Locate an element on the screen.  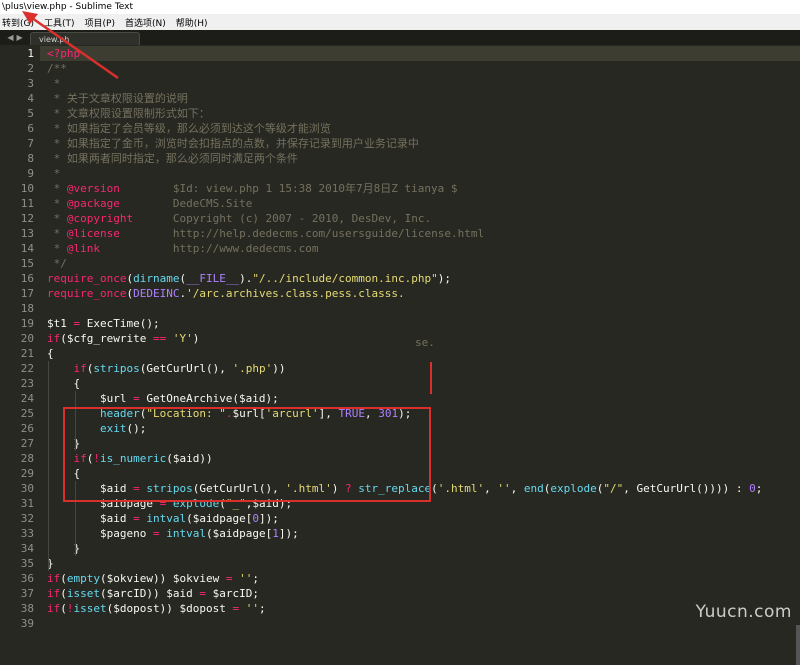
watermark: Yuucn.com is located at coordinates (743, 612).